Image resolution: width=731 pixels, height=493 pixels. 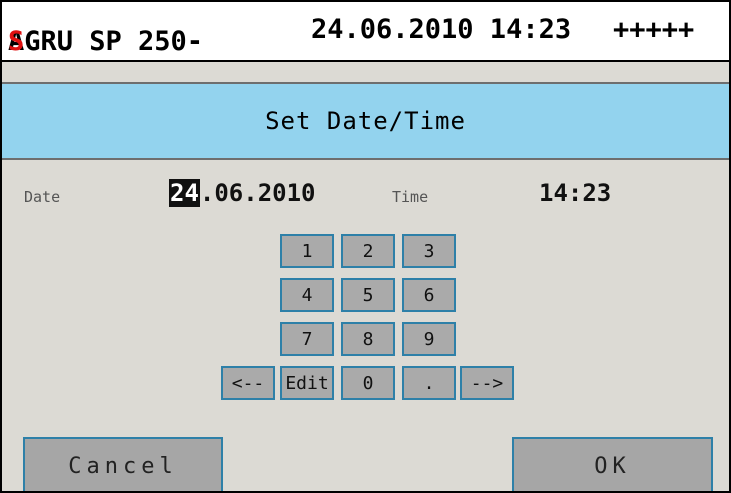 I want to click on key-5: 5, so click(x=368, y=295).